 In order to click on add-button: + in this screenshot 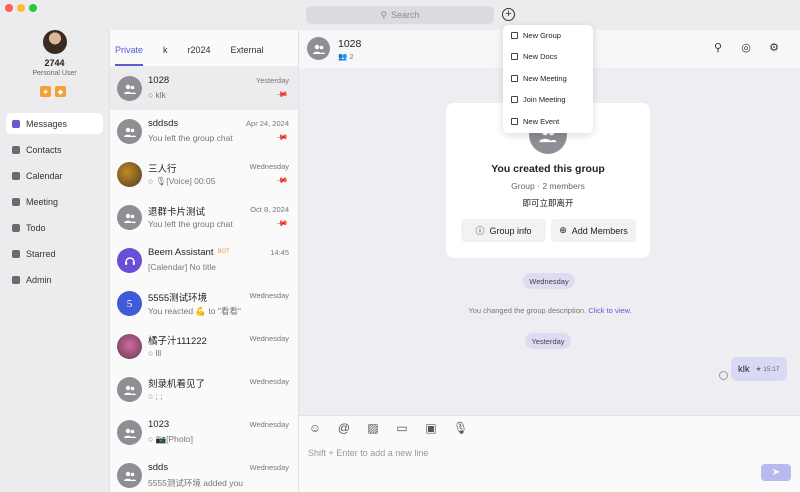, I will do `click(508, 14)`.